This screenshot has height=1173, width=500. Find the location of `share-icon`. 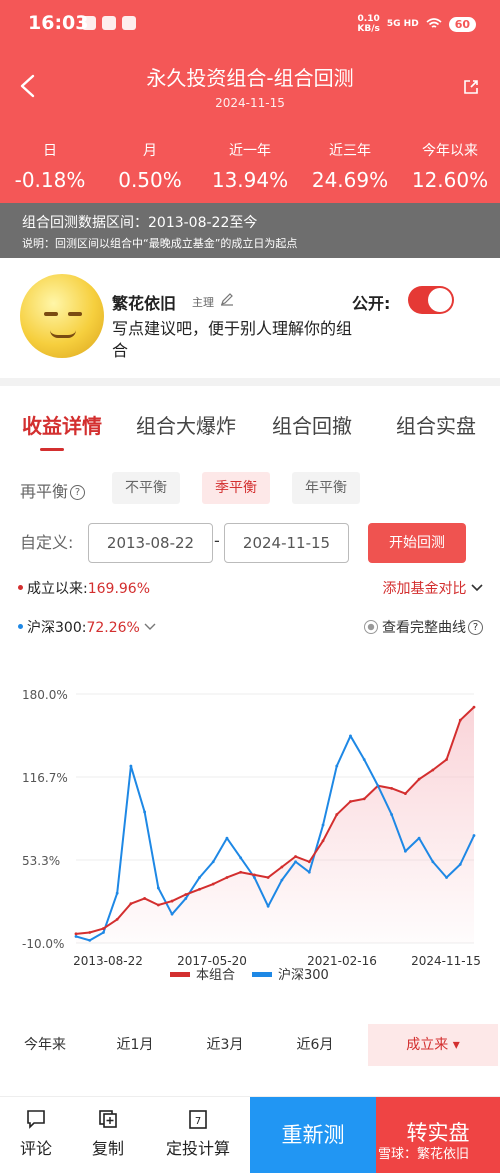

share-icon is located at coordinates (471, 87).